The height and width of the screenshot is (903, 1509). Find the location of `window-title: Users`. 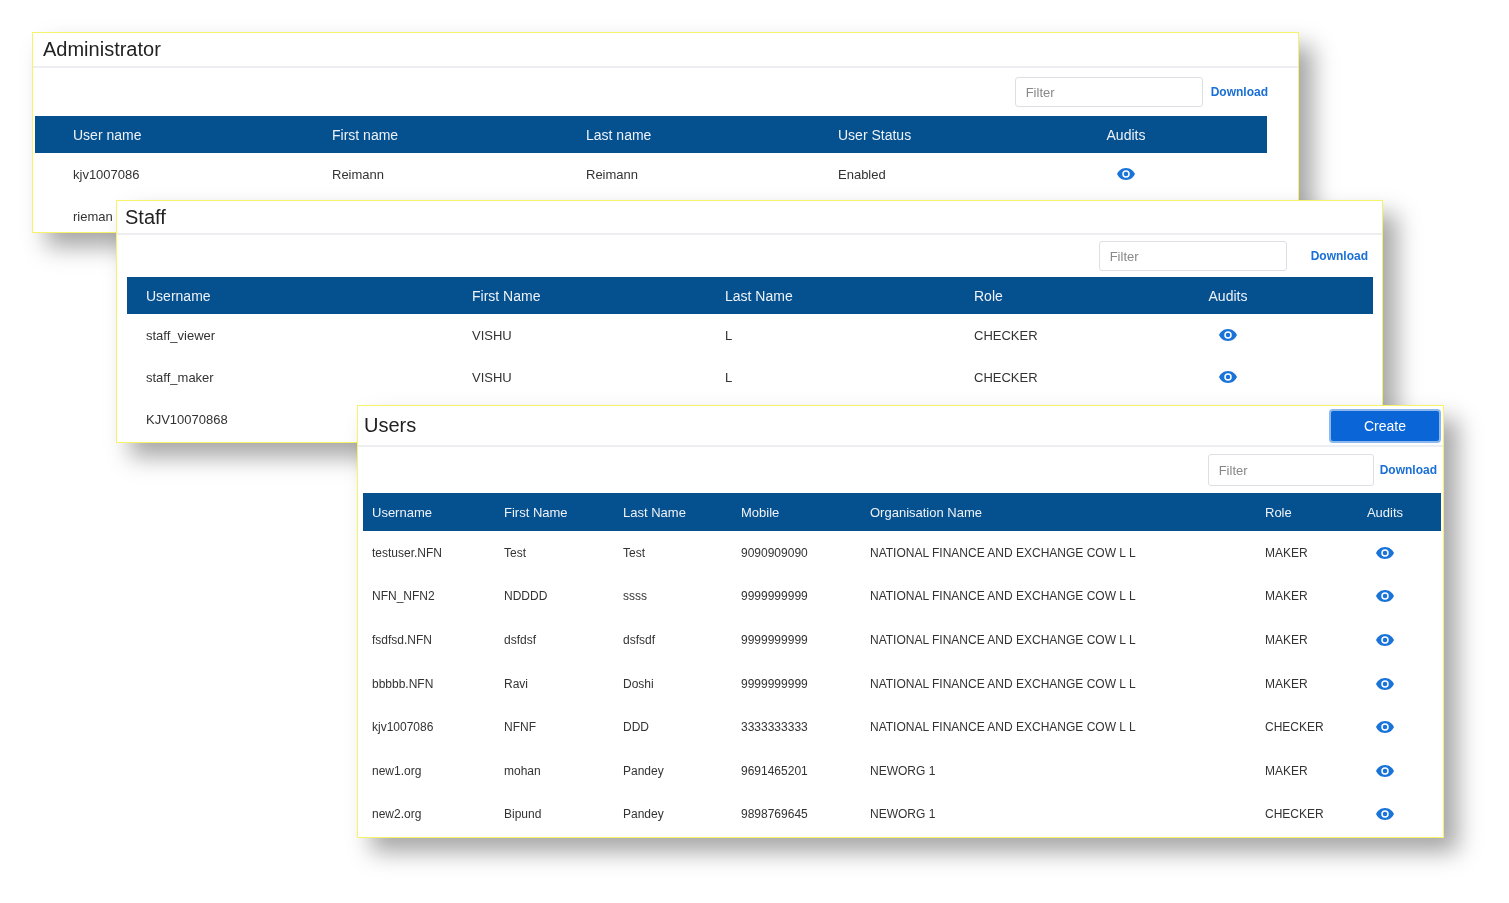

window-title: Users is located at coordinates (390, 425).